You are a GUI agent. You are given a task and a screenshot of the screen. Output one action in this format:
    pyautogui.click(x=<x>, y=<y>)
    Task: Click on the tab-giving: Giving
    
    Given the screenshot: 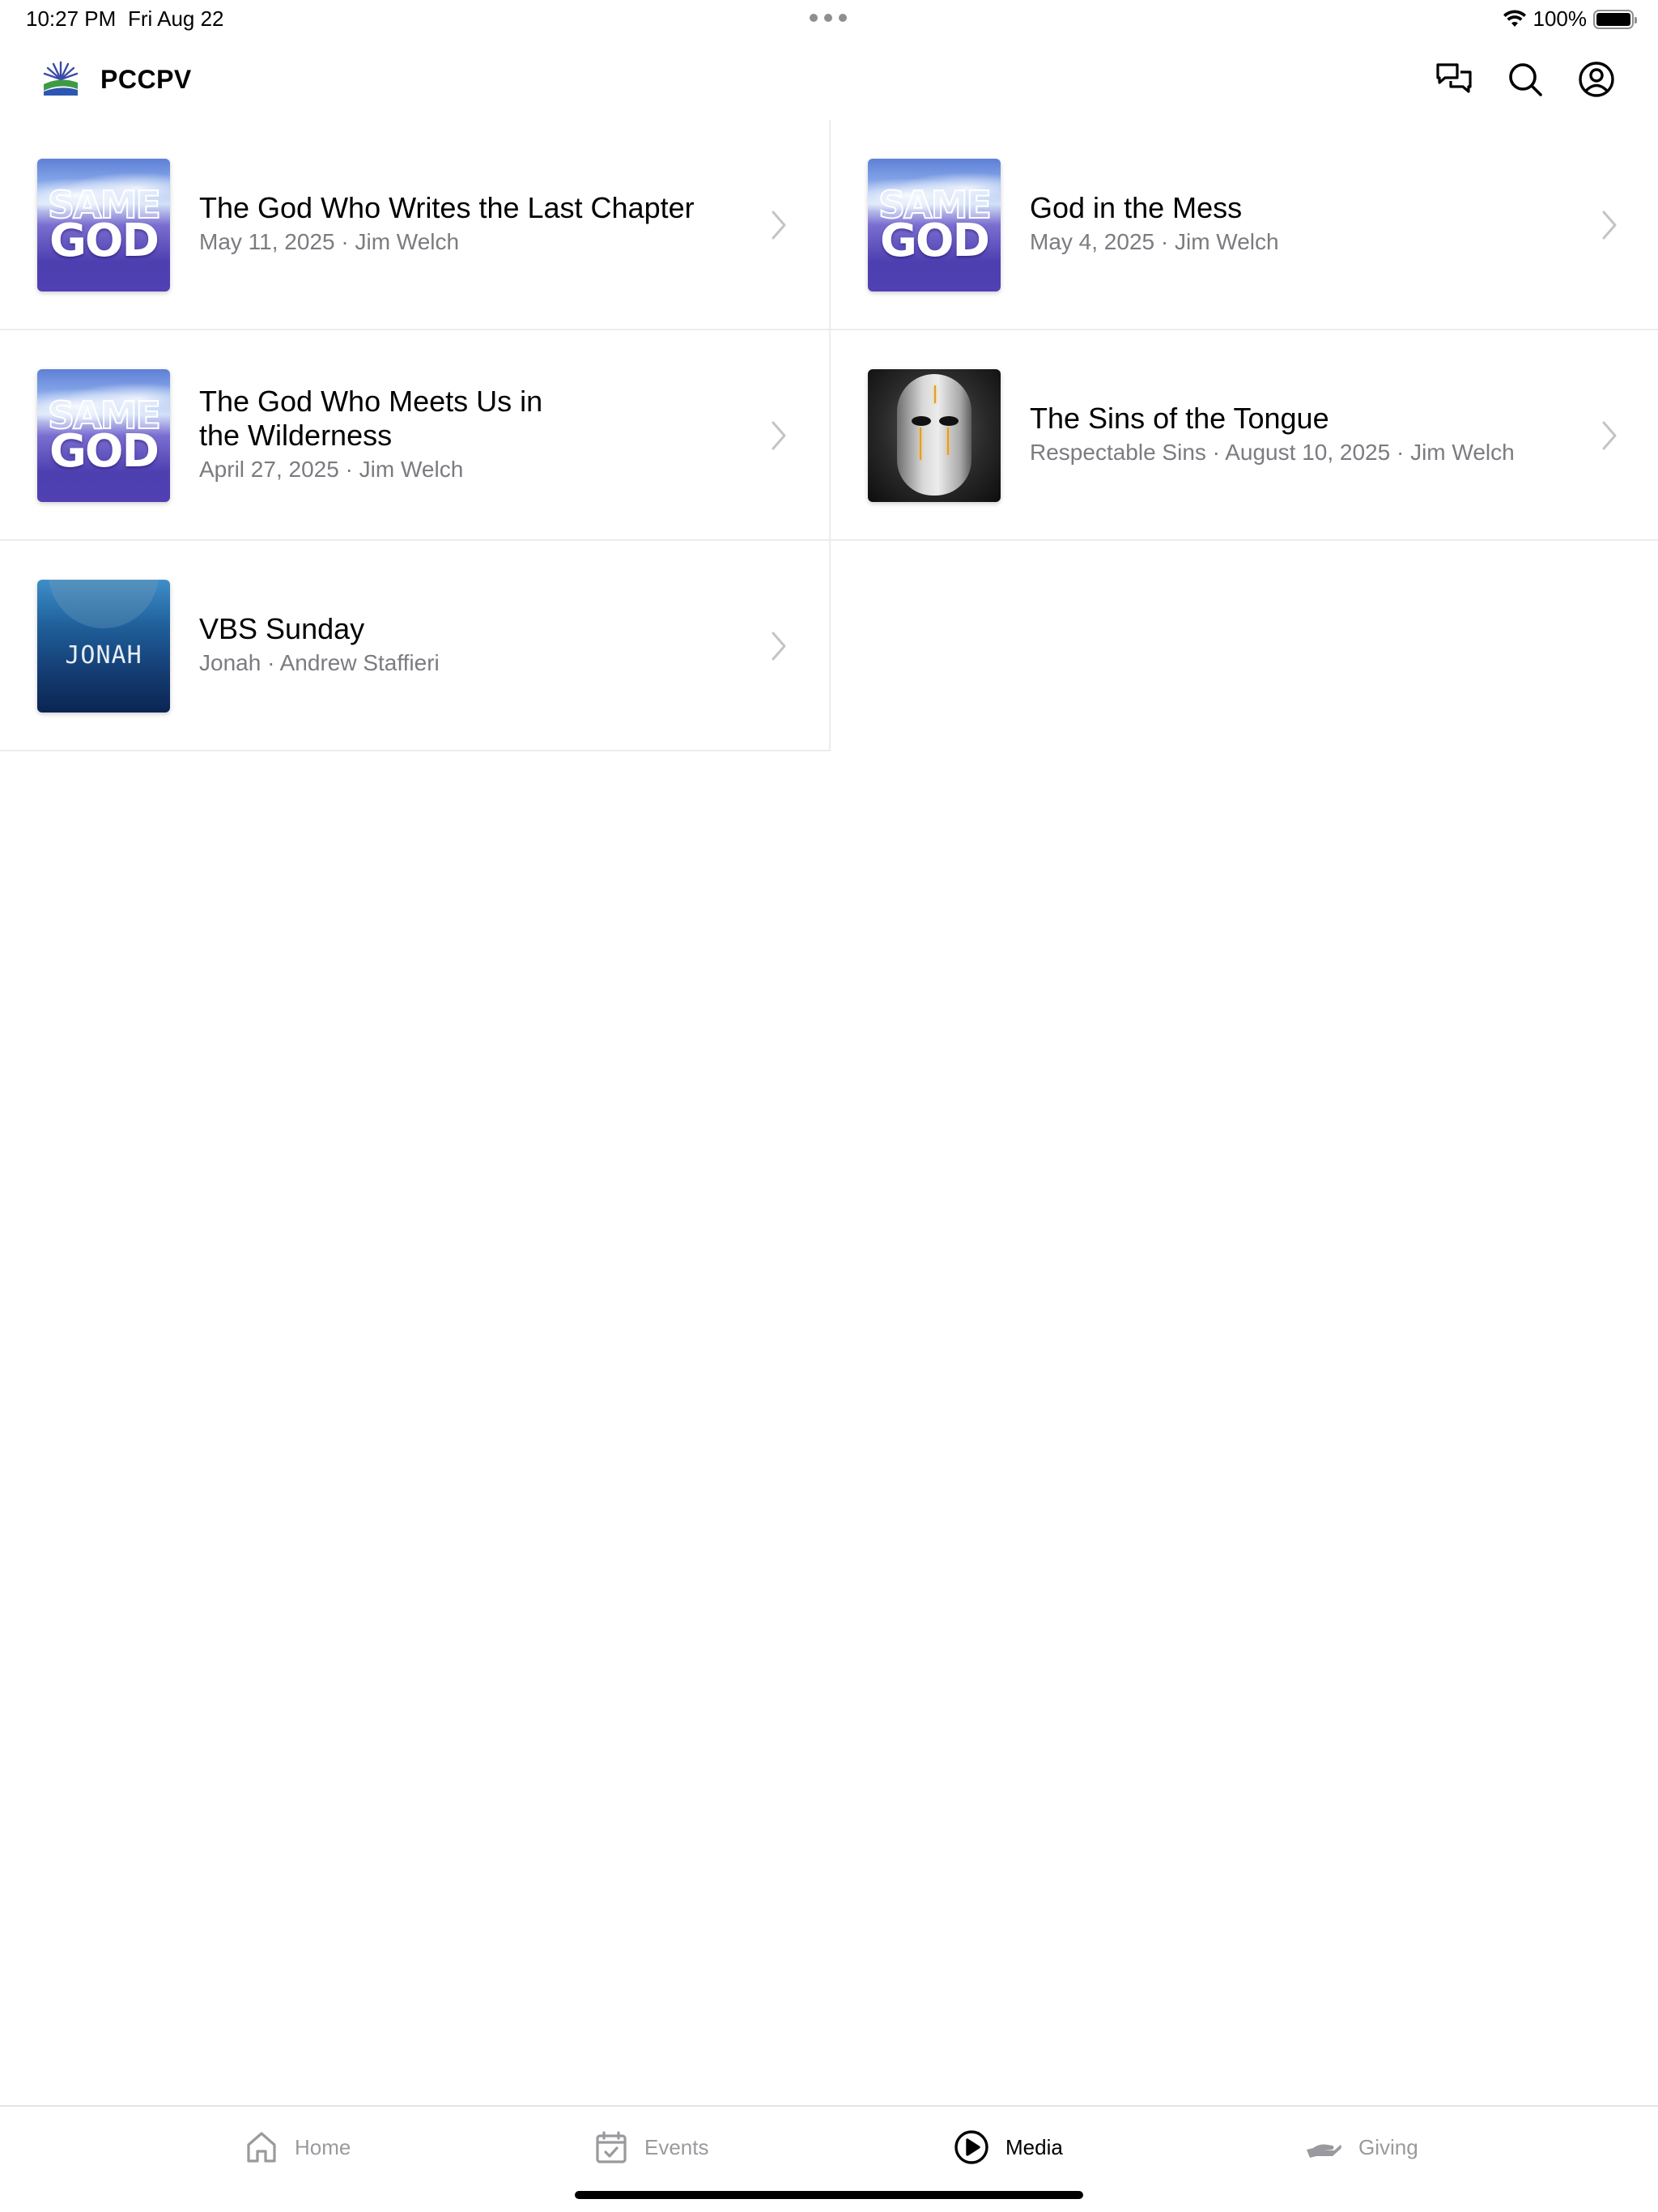 What is the action you would take?
    pyautogui.click(x=1361, y=2148)
    